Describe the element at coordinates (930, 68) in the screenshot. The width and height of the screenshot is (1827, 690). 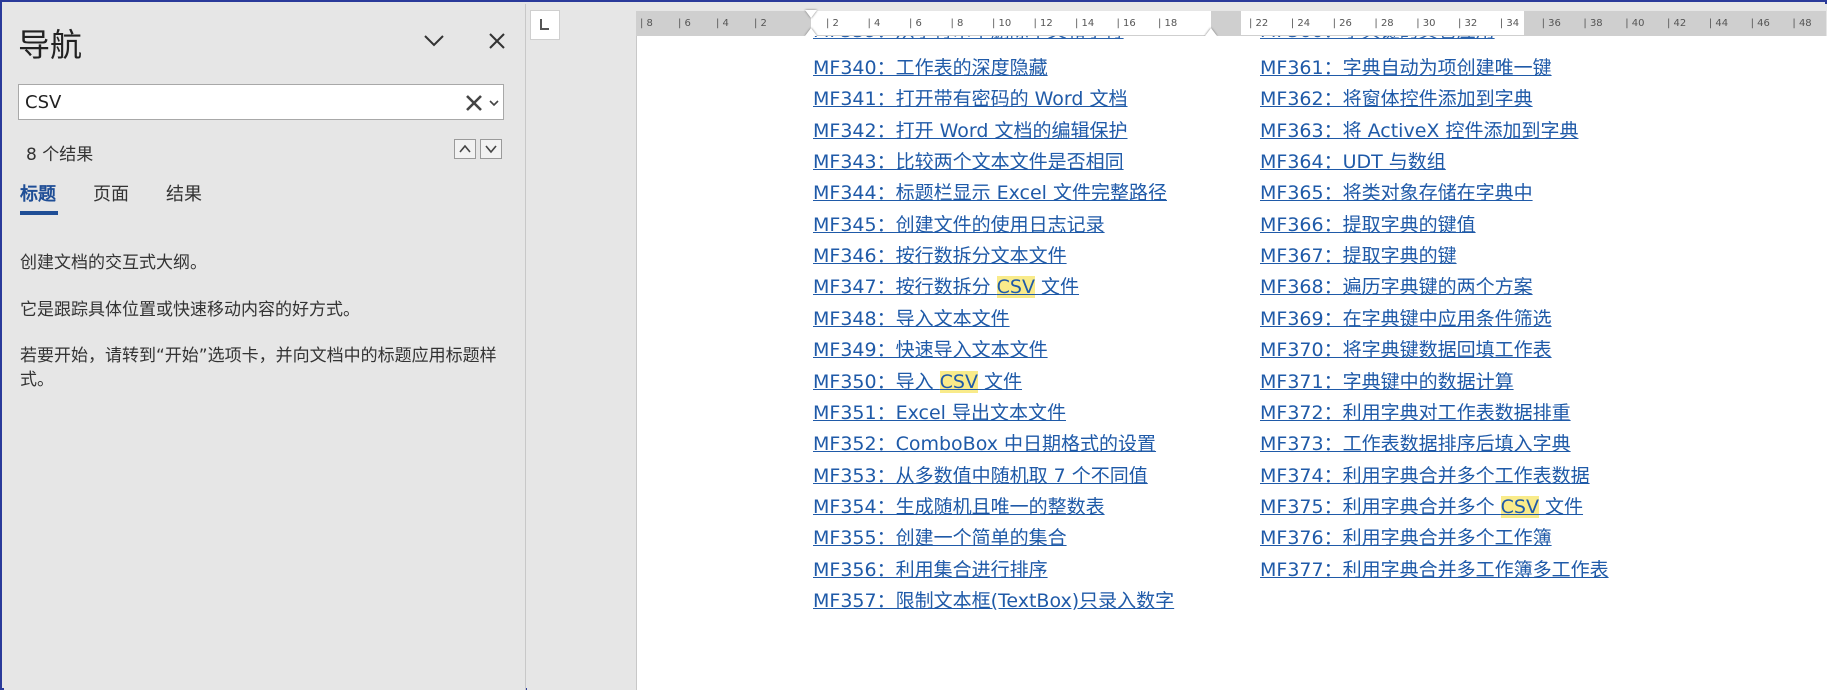
I see `toc-link: MF340：工作表的深度隐藏` at that location.